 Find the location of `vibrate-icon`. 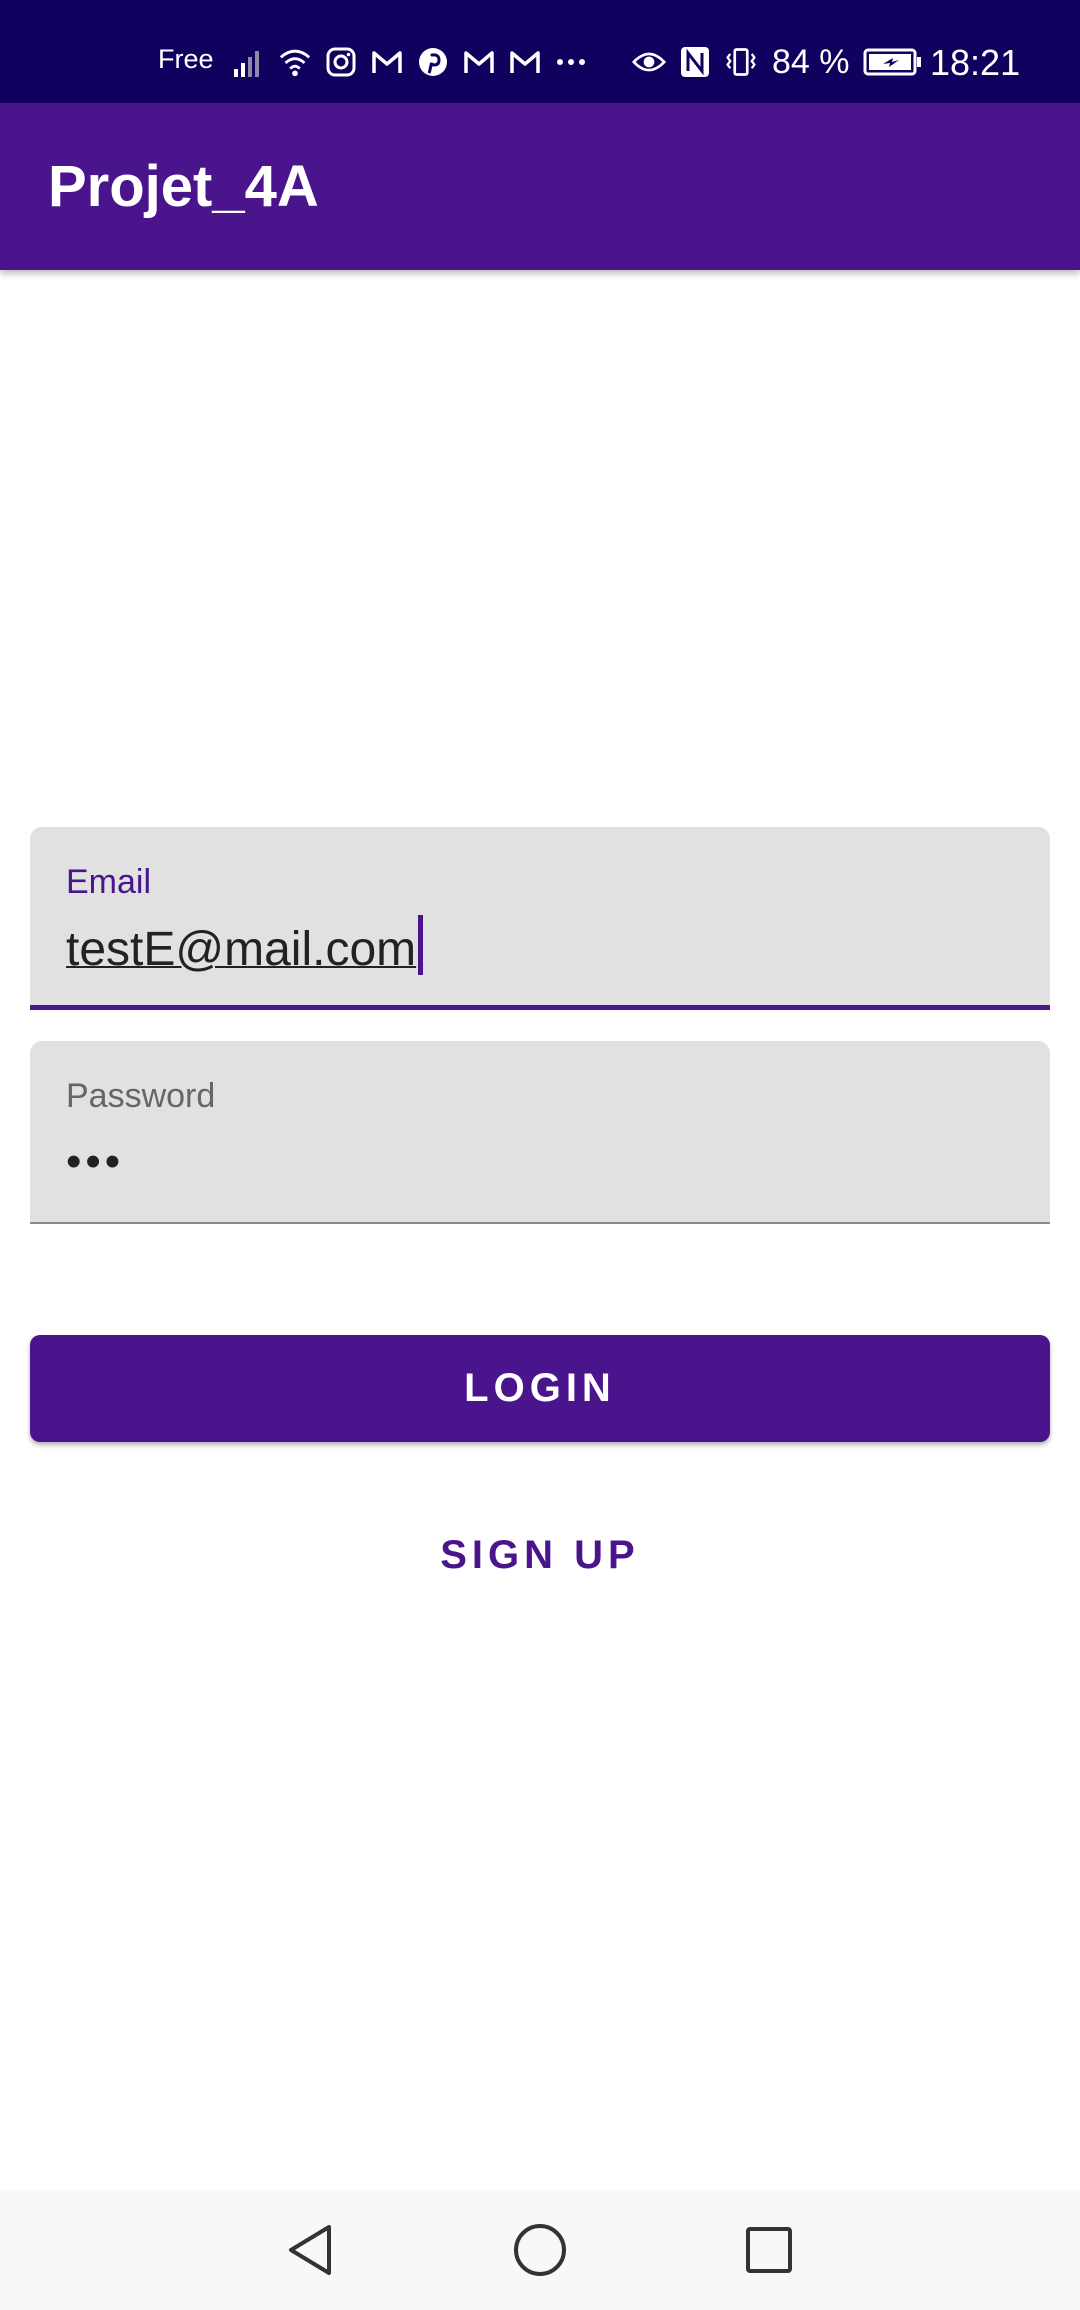

vibrate-icon is located at coordinates (741, 62).